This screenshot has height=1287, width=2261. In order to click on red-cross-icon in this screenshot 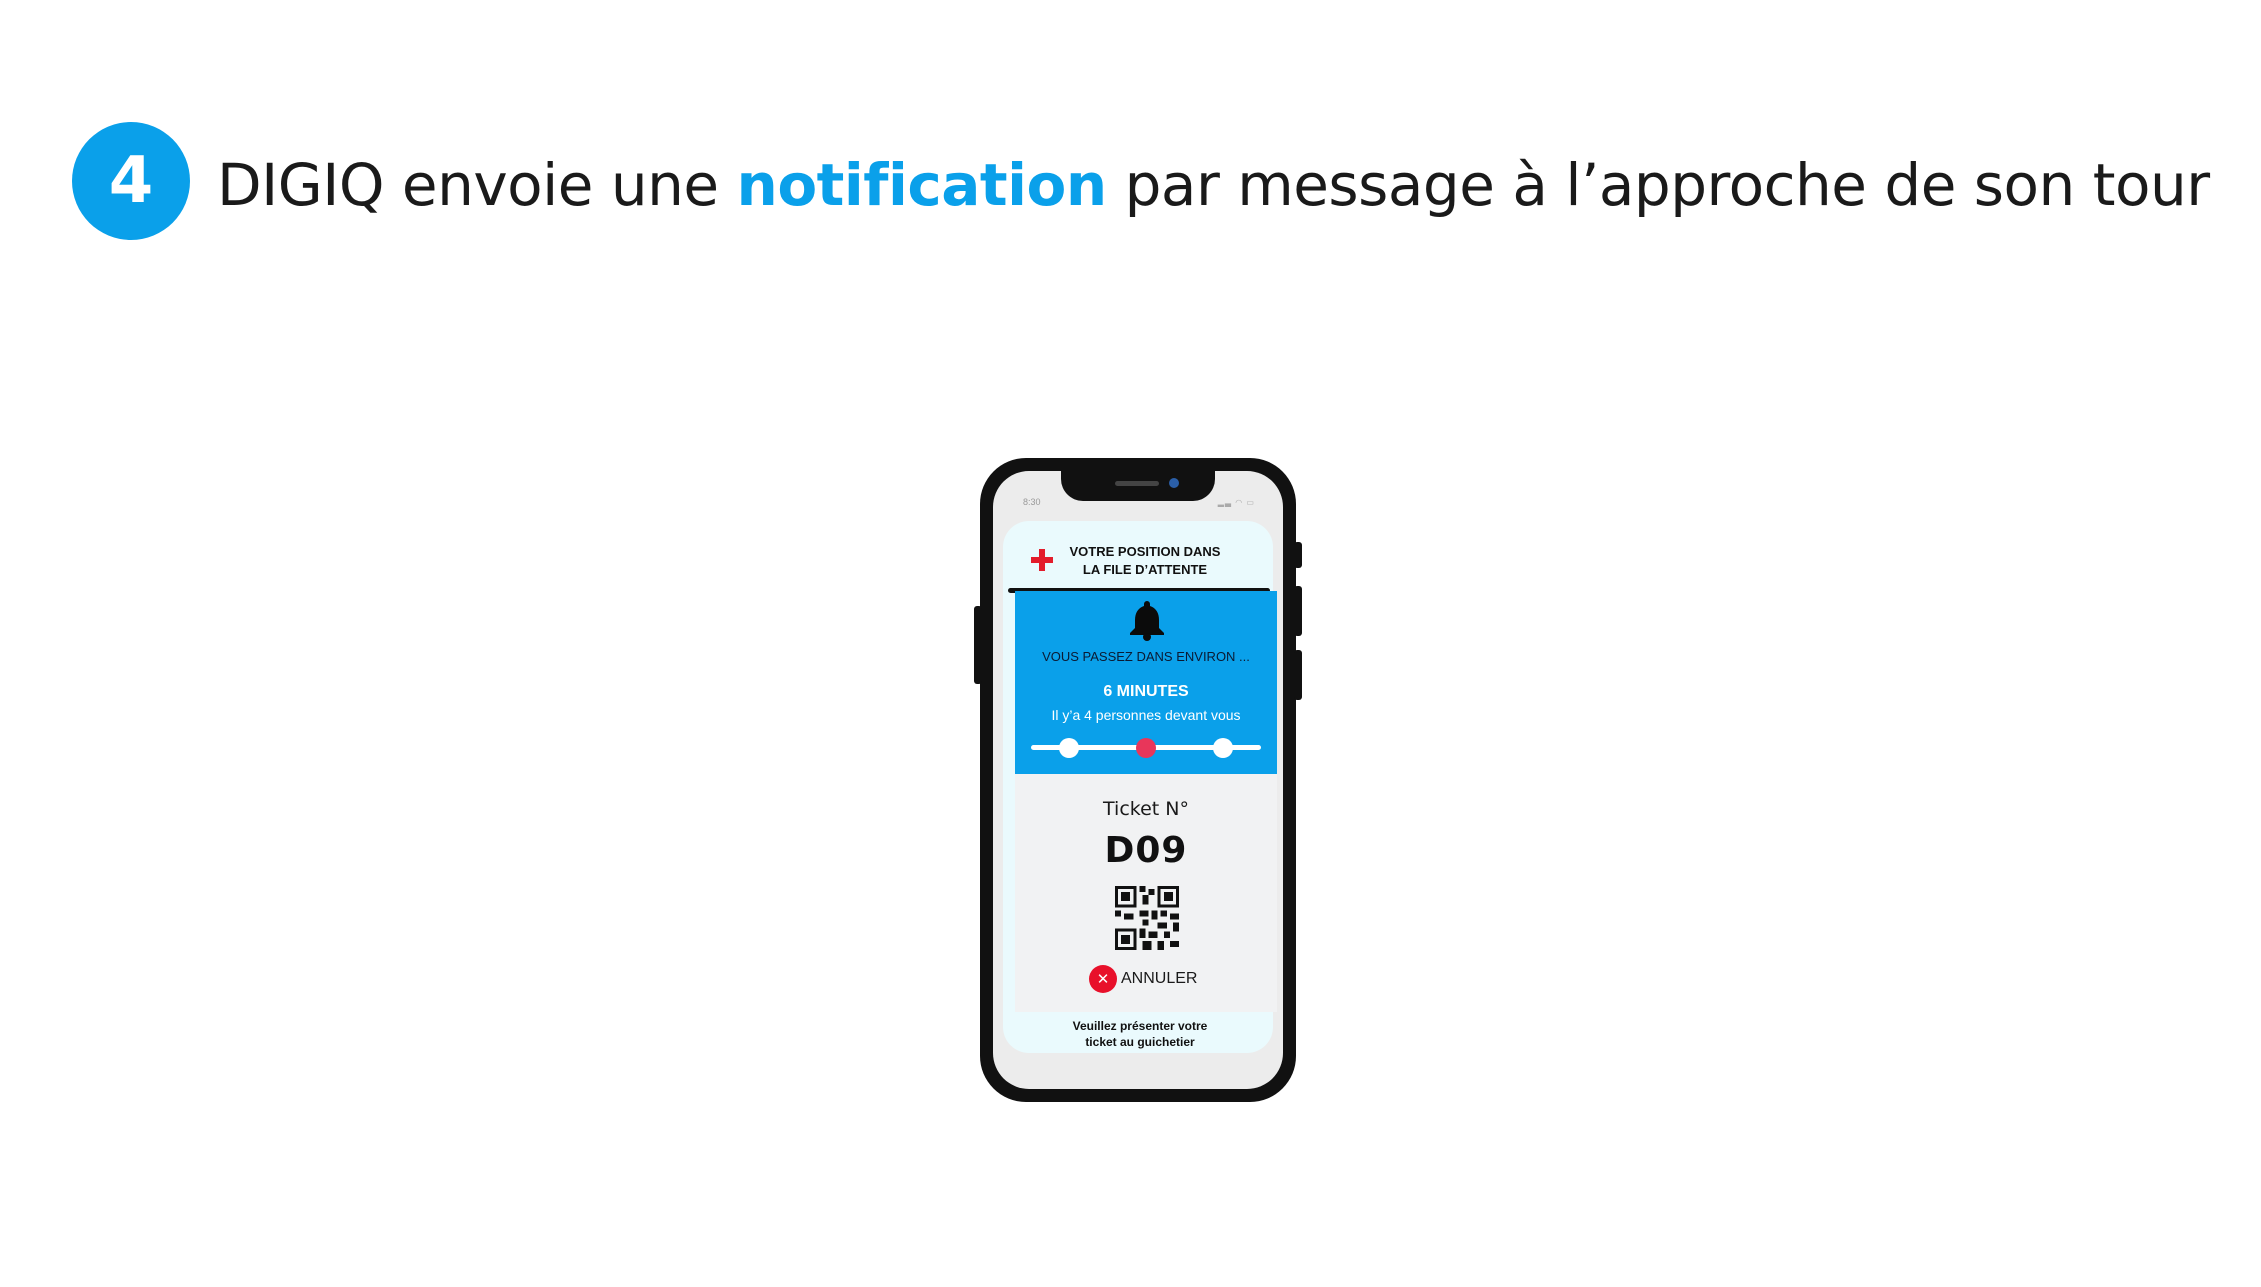, I will do `click(1042, 560)`.